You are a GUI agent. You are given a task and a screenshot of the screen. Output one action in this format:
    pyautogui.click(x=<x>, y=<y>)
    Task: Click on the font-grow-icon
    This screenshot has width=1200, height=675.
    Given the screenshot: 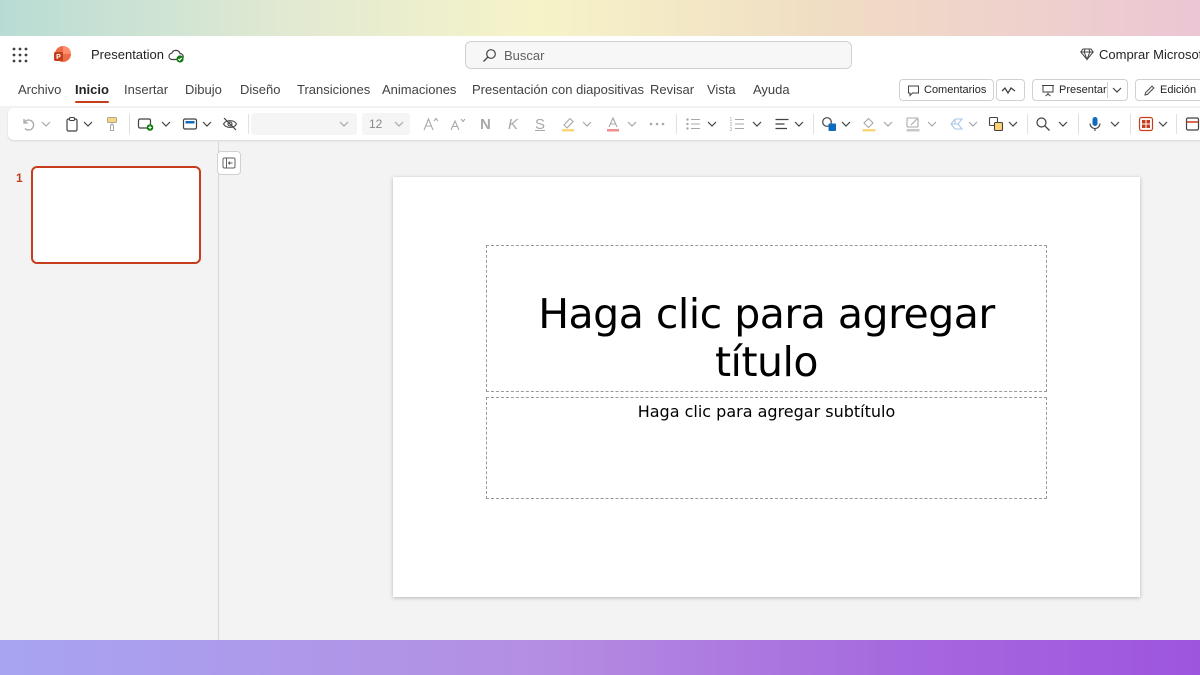 What is the action you would take?
    pyautogui.click(x=431, y=124)
    